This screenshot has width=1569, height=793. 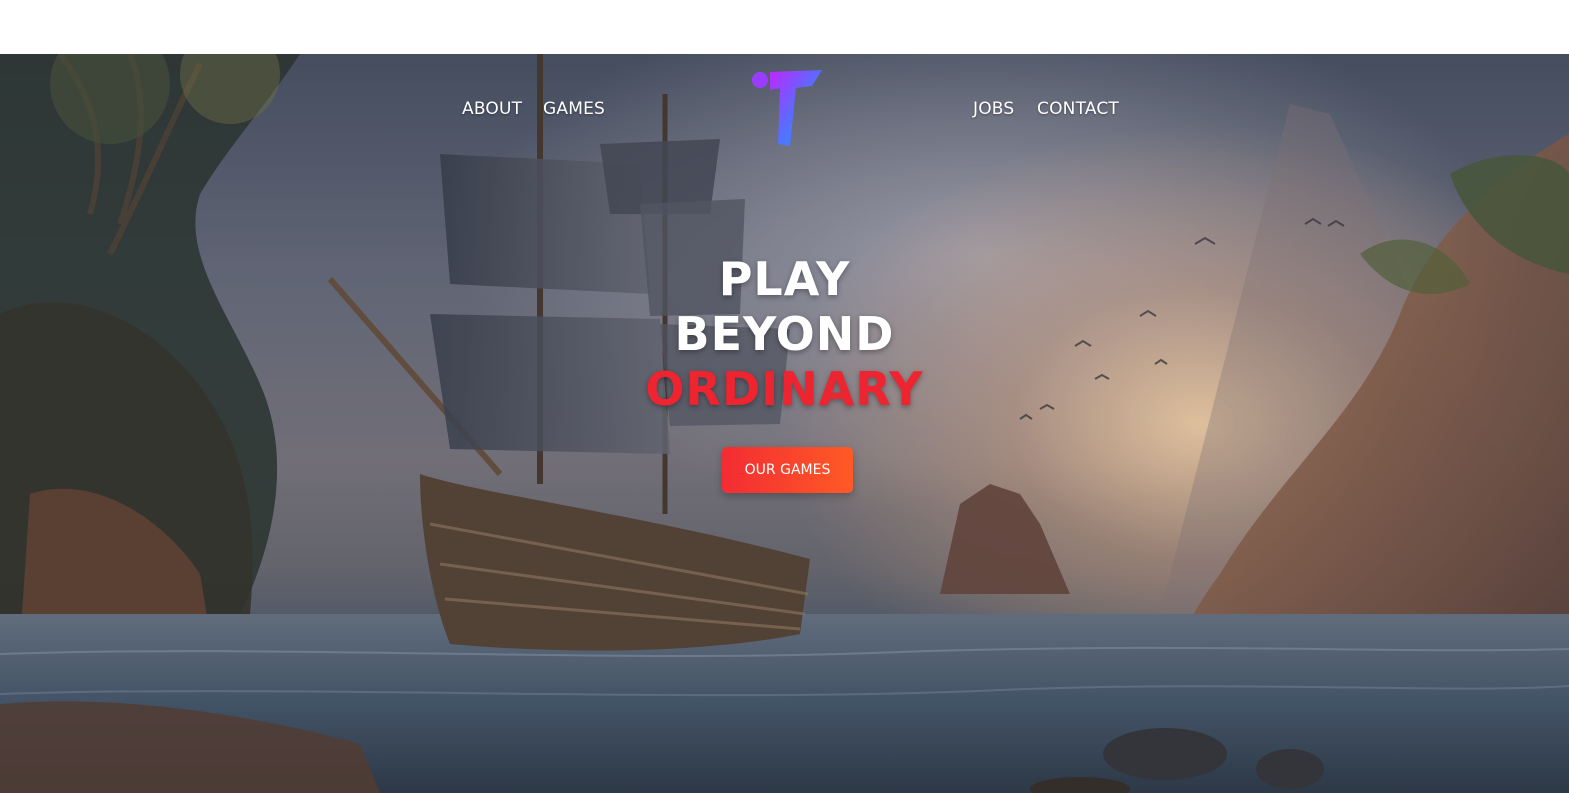 What do you see at coordinates (574, 109) in the screenshot?
I see `nav-games-link: GAMES` at bounding box center [574, 109].